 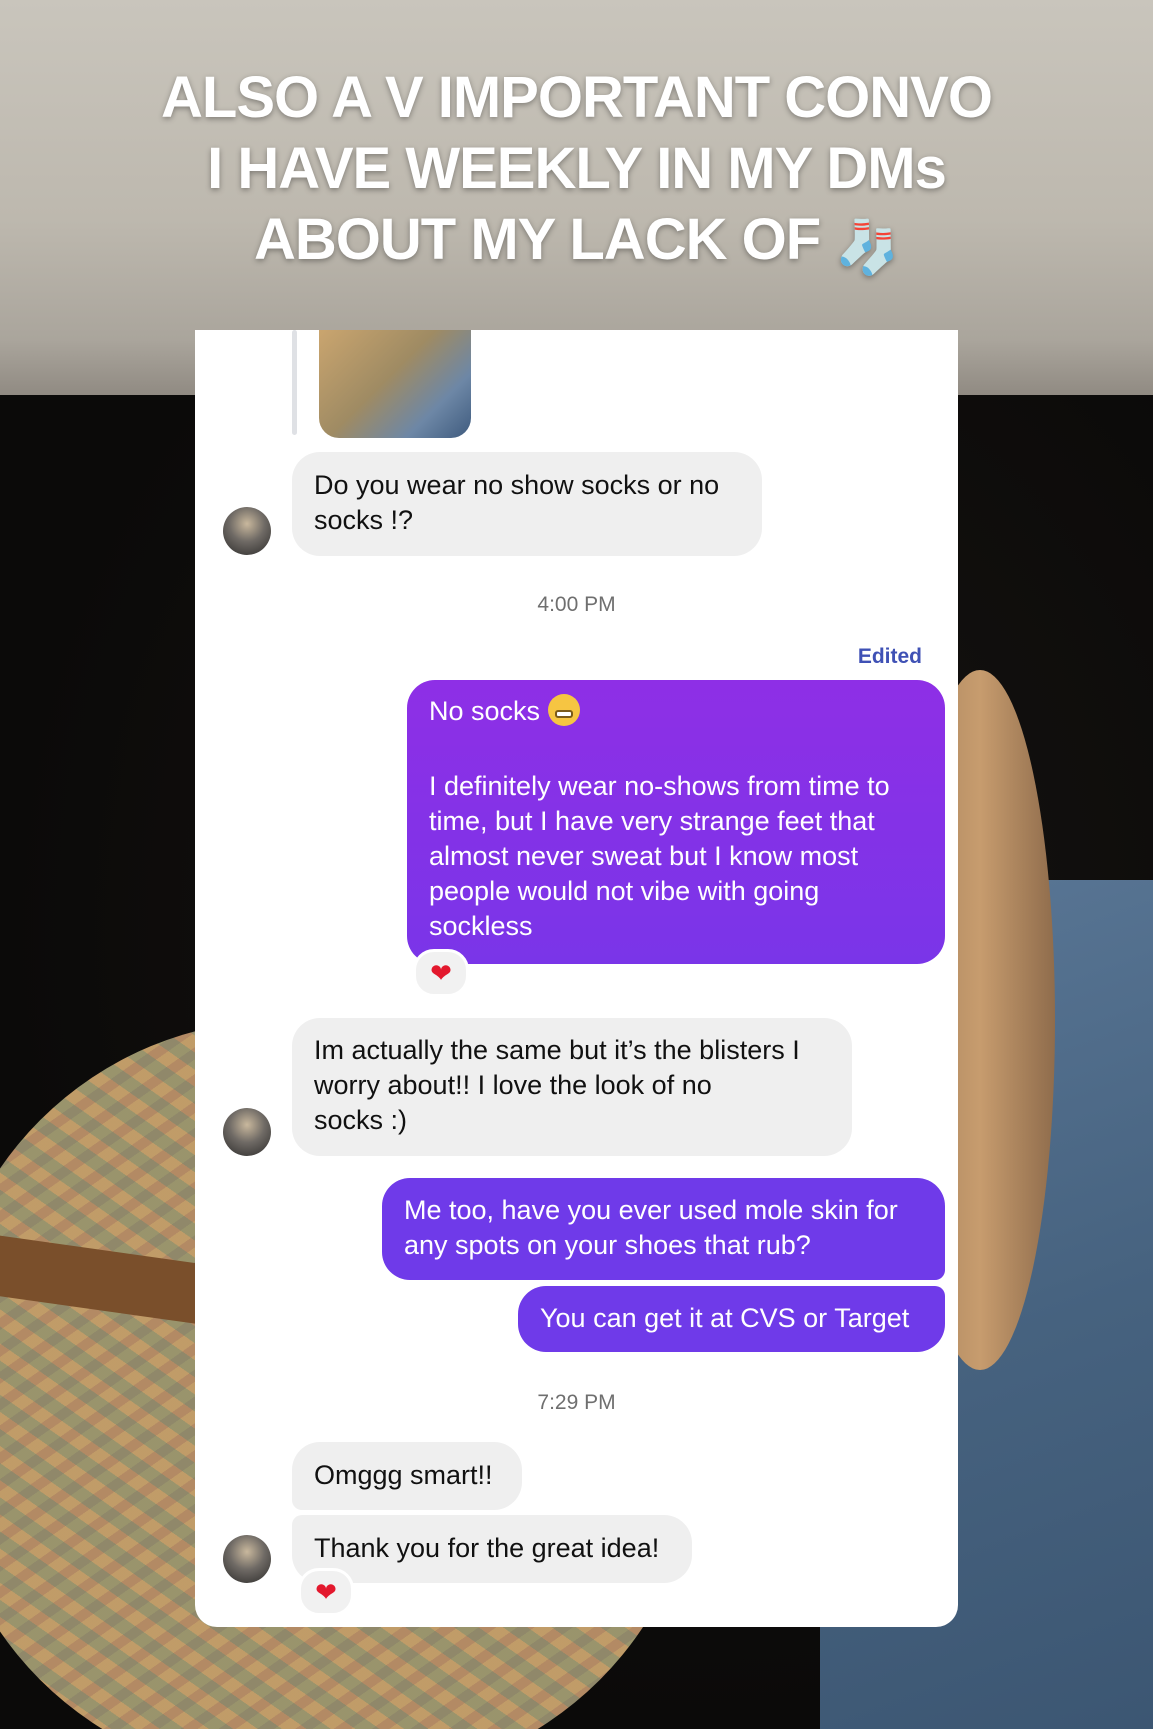 I want to click on message-bubble-incoming: Do you wear no show socks or no socks !?, so click(x=527, y=504).